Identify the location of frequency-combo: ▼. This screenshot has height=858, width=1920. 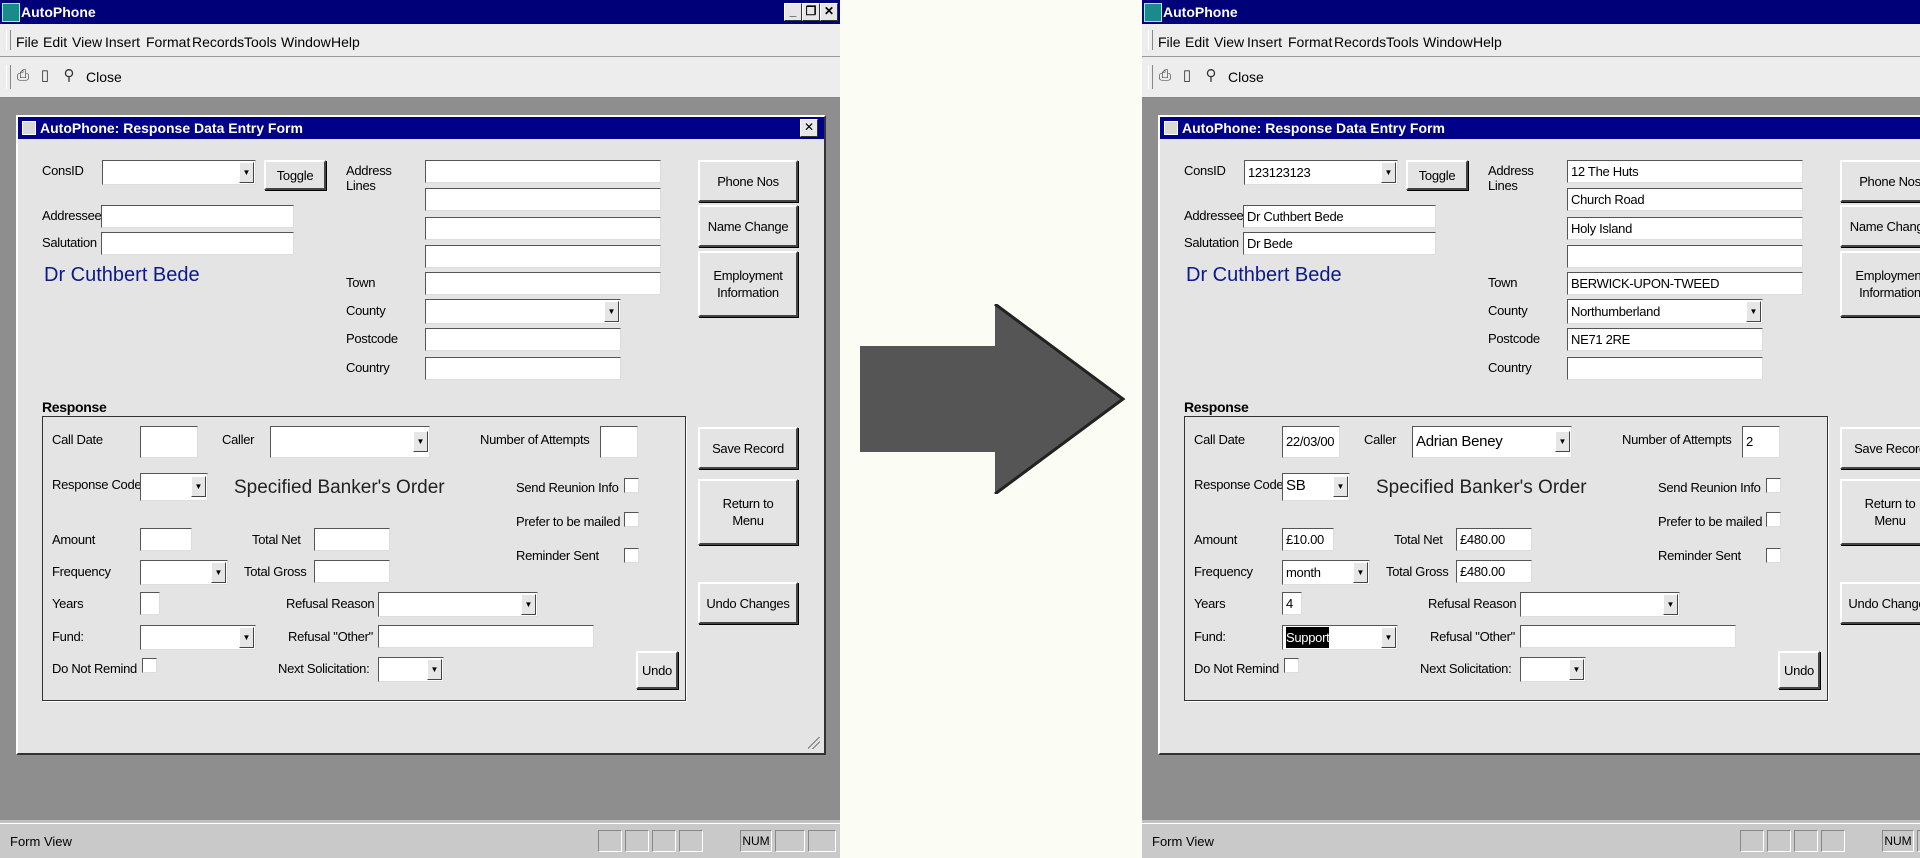
(184, 572).